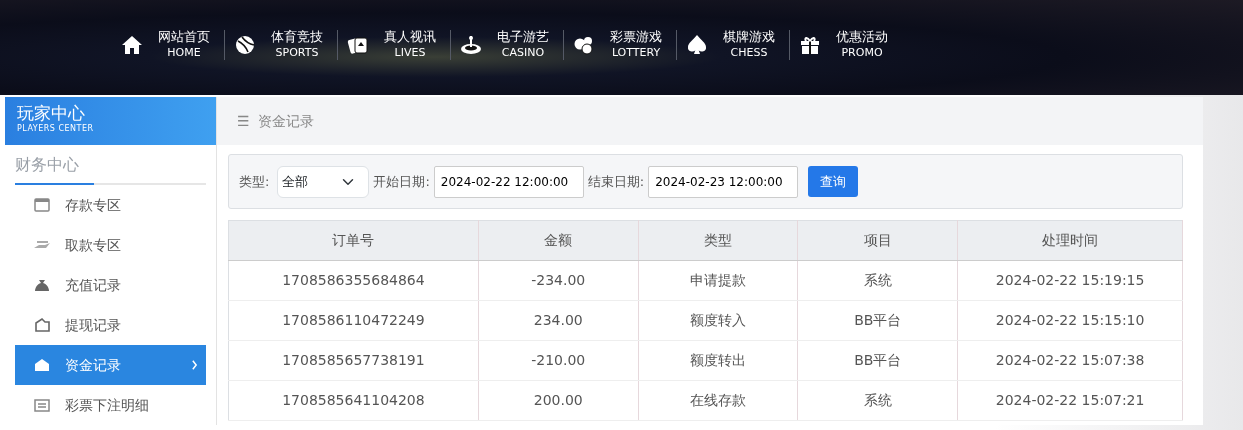 This screenshot has width=1243, height=430. What do you see at coordinates (471, 45) in the screenshot?
I see `roulette-icon` at bounding box center [471, 45].